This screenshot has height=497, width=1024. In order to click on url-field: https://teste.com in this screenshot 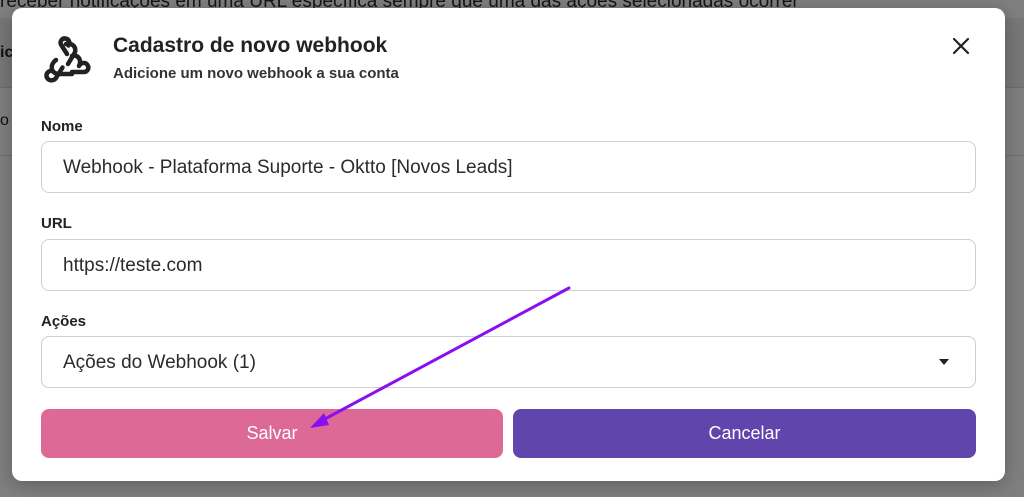, I will do `click(508, 265)`.